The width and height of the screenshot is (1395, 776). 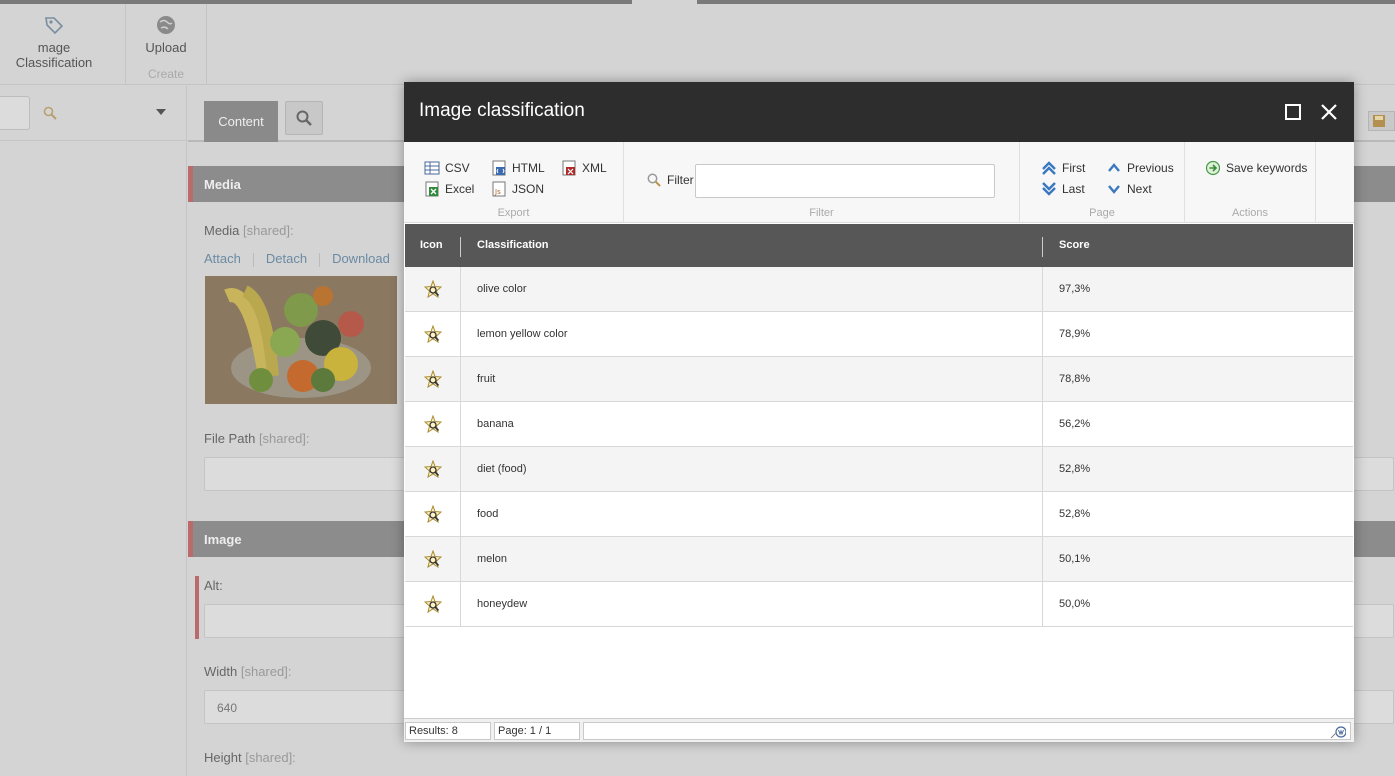 What do you see at coordinates (528, 189) in the screenshot?
I see `json-label: JSON` at bounding box center [528, 189].